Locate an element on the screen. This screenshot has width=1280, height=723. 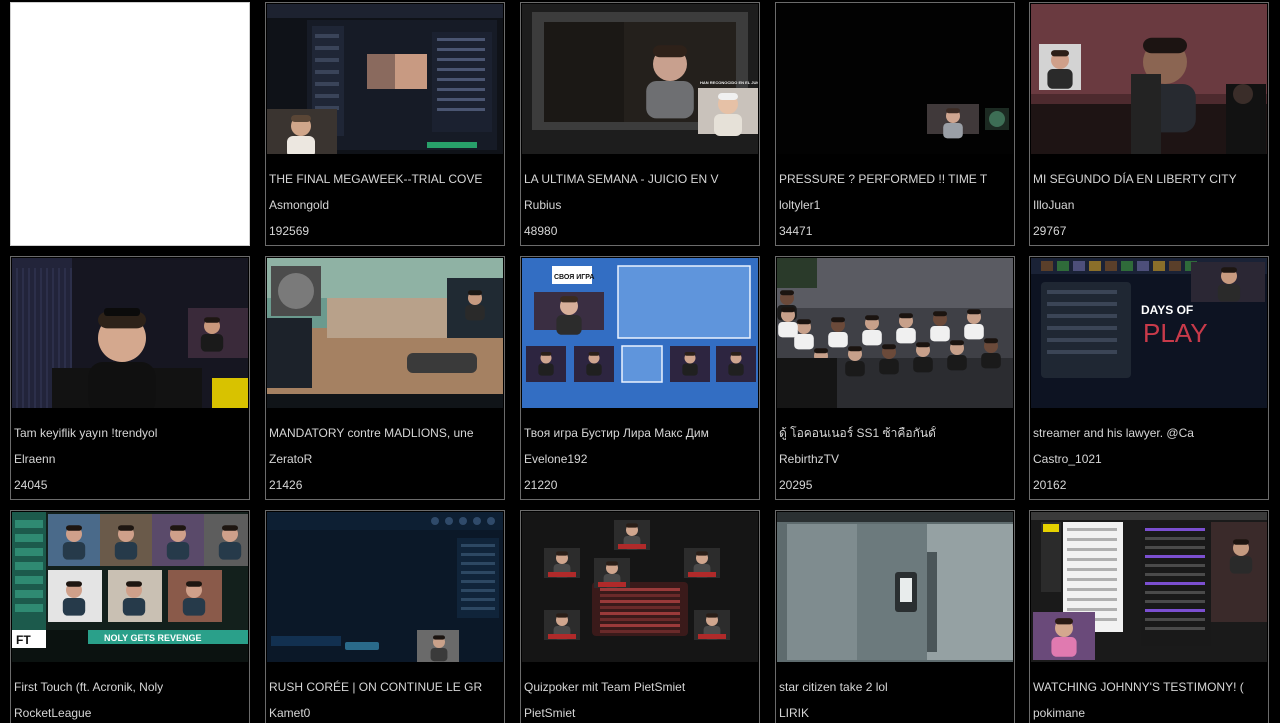
stream-viewer-count: 20295 is located at coordinates (796, 485).